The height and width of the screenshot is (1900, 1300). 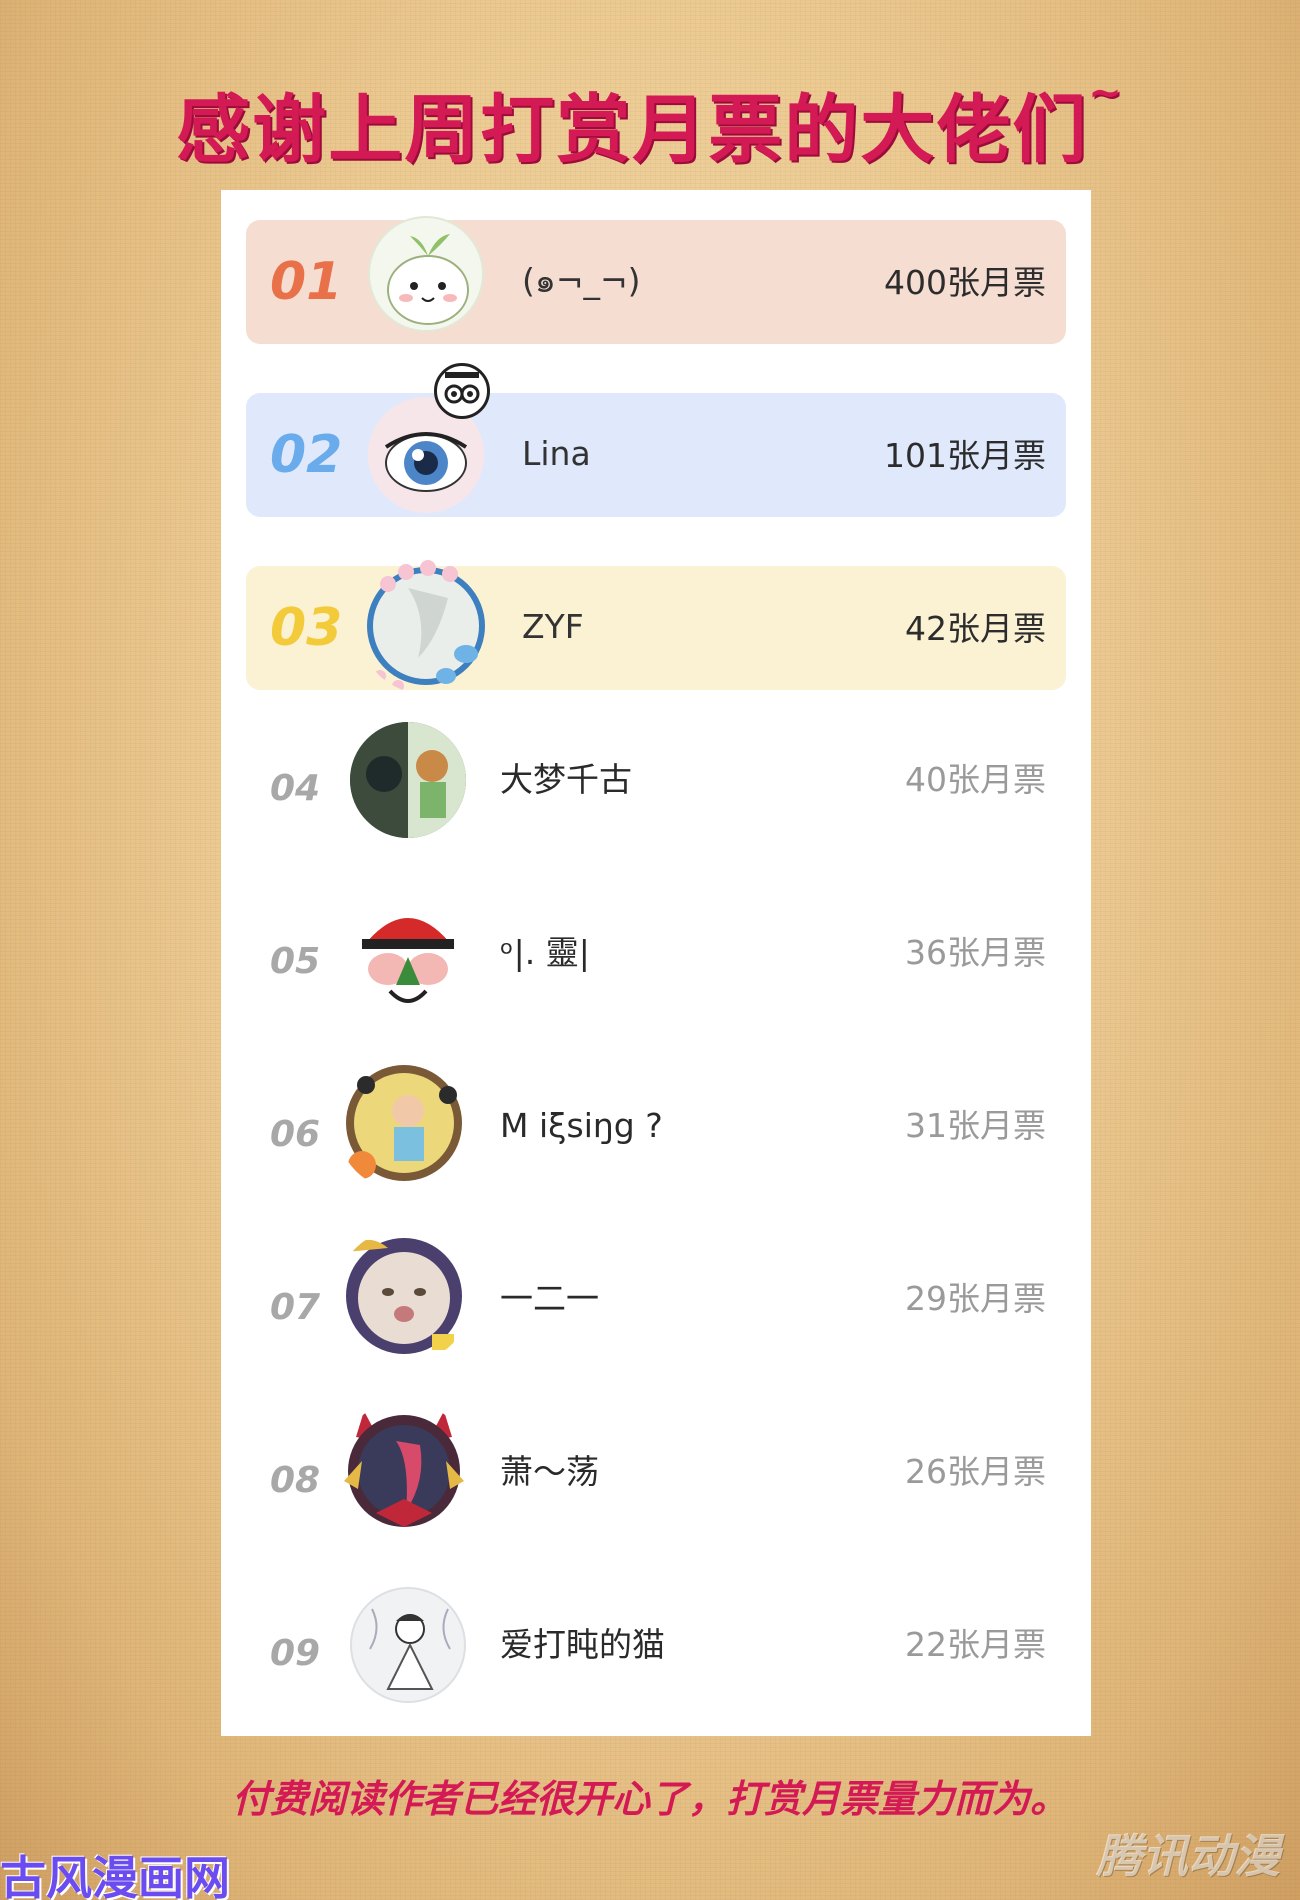 I want to click on rank-number: 09, so click(x=295, y=1653).